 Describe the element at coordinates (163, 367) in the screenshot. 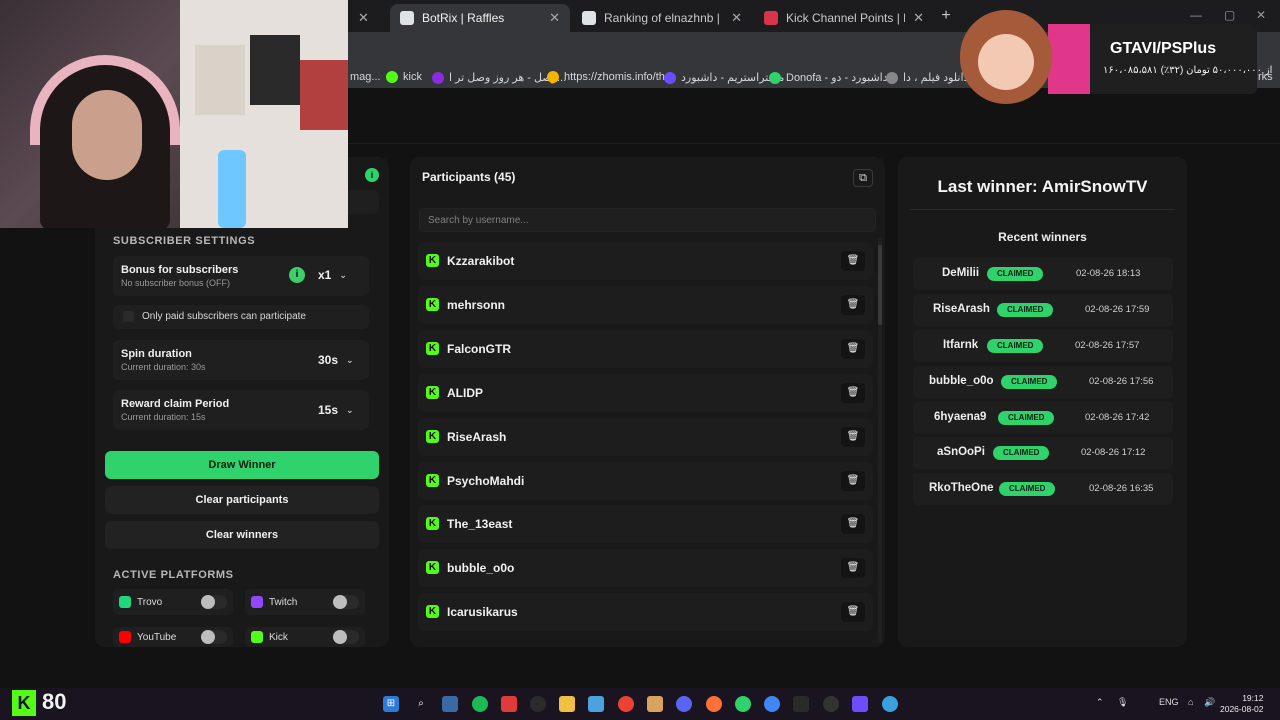

I see `spin-subtitle: Current duration: 30s` at that location.